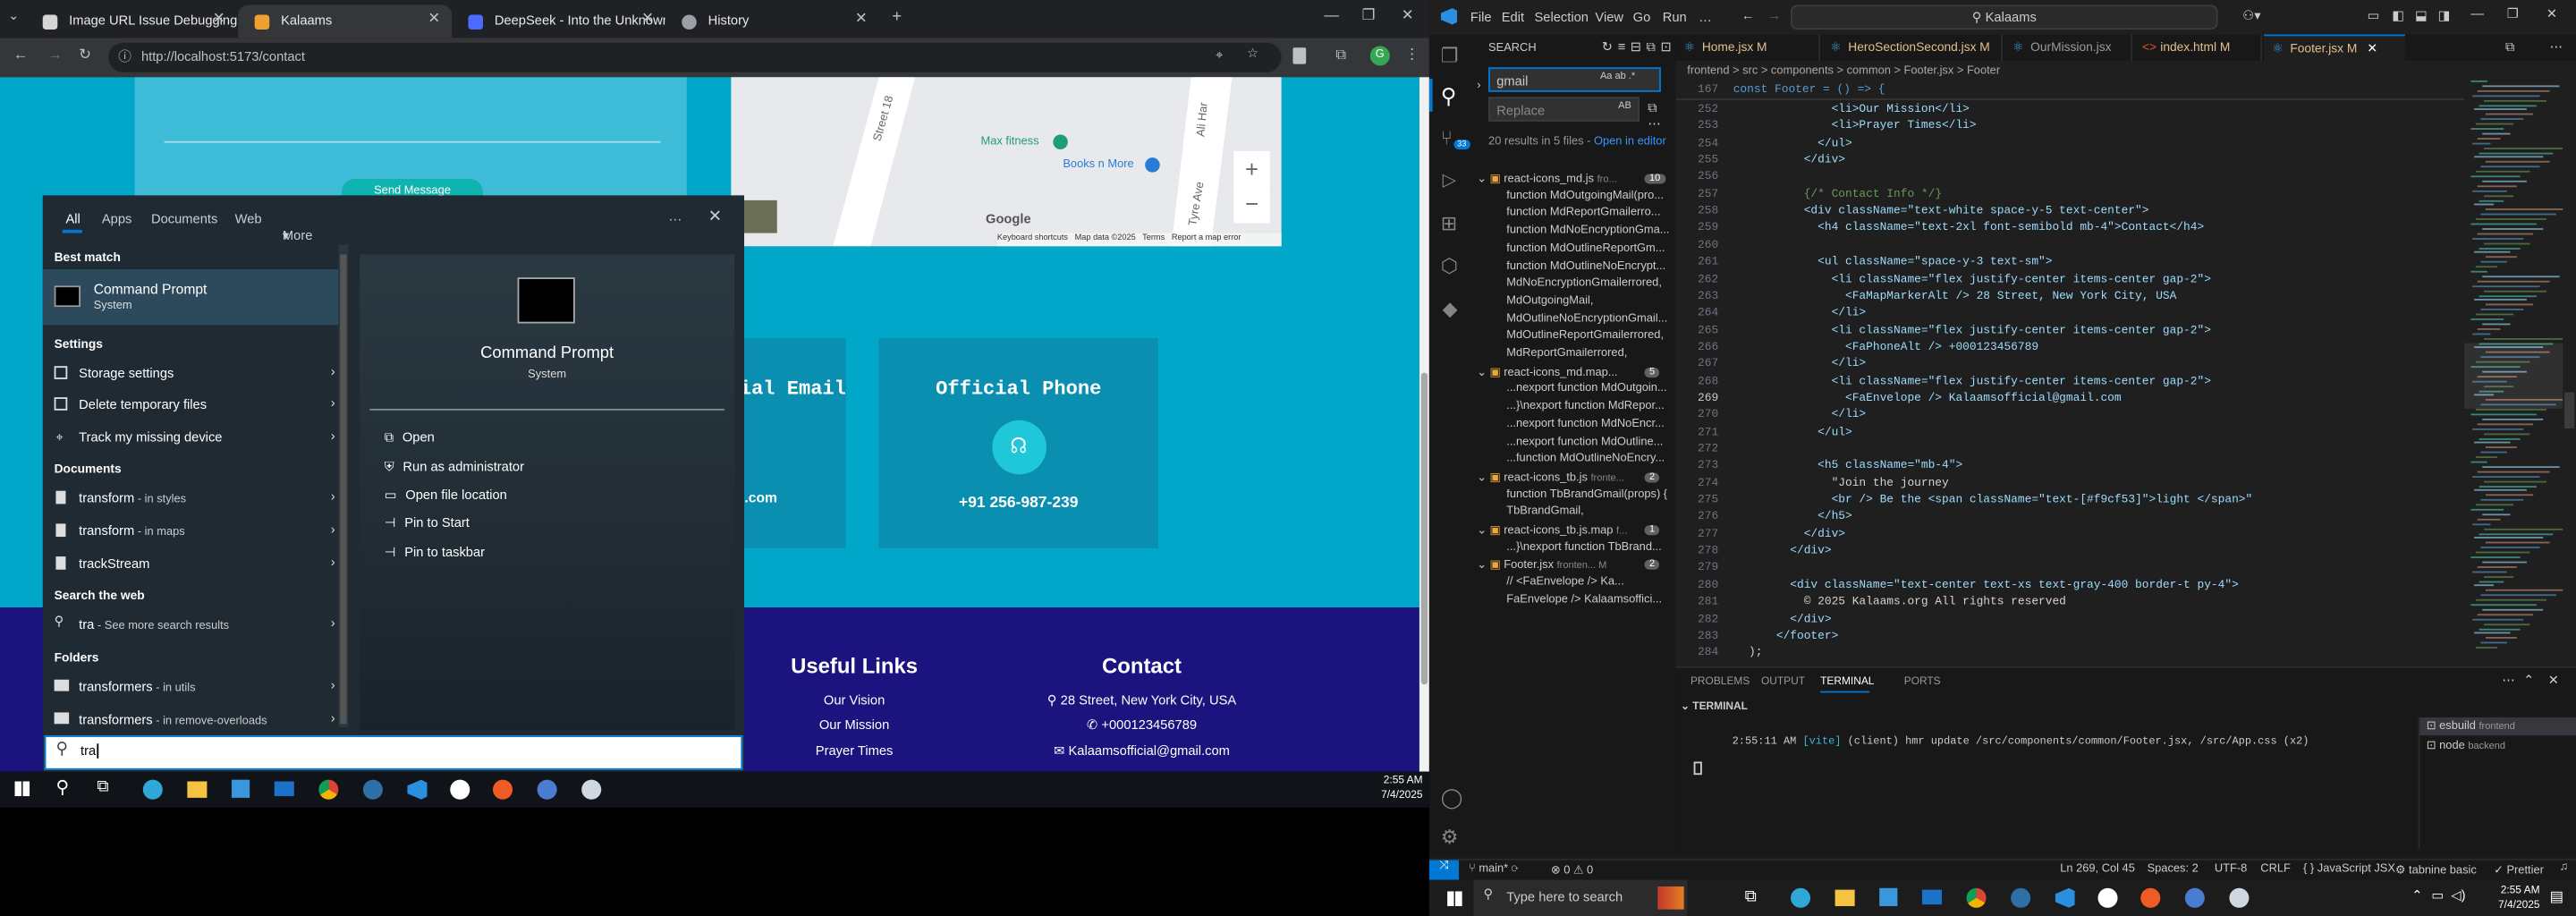 The width and height of the screenshot is (2576, 916). What do you see at coordinates (1018, 503) in the screenshot?
I see `phone-card-value: +91 256-987-239` at bounding box center [1018, 503].